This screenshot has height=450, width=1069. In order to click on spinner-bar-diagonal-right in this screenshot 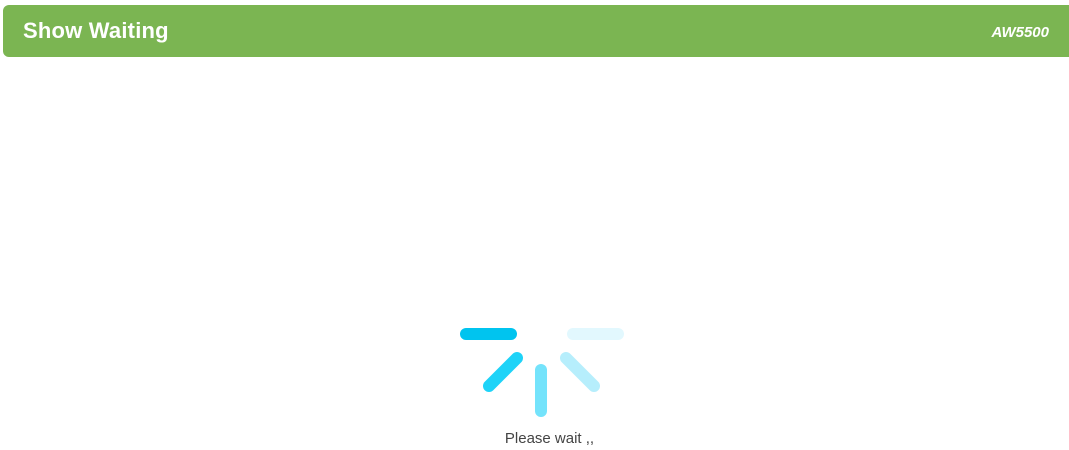, I will do `click(580, 372)`.